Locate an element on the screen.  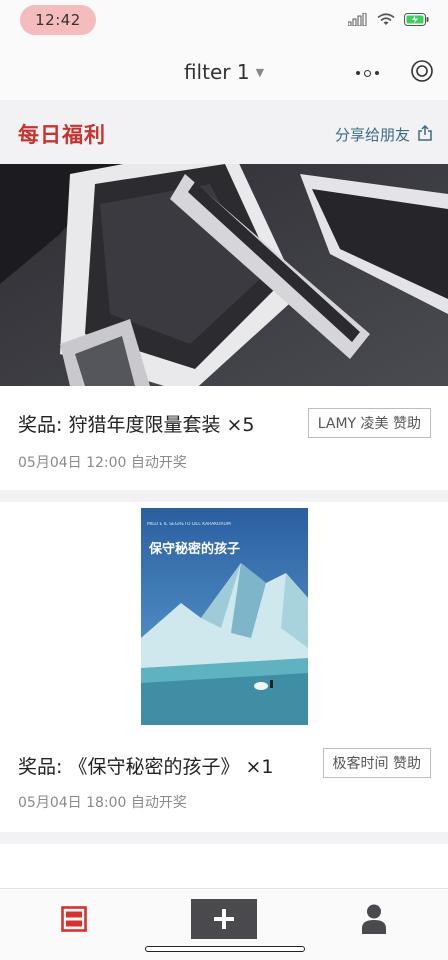
record-target-icon is located at coordinates (422, 73).